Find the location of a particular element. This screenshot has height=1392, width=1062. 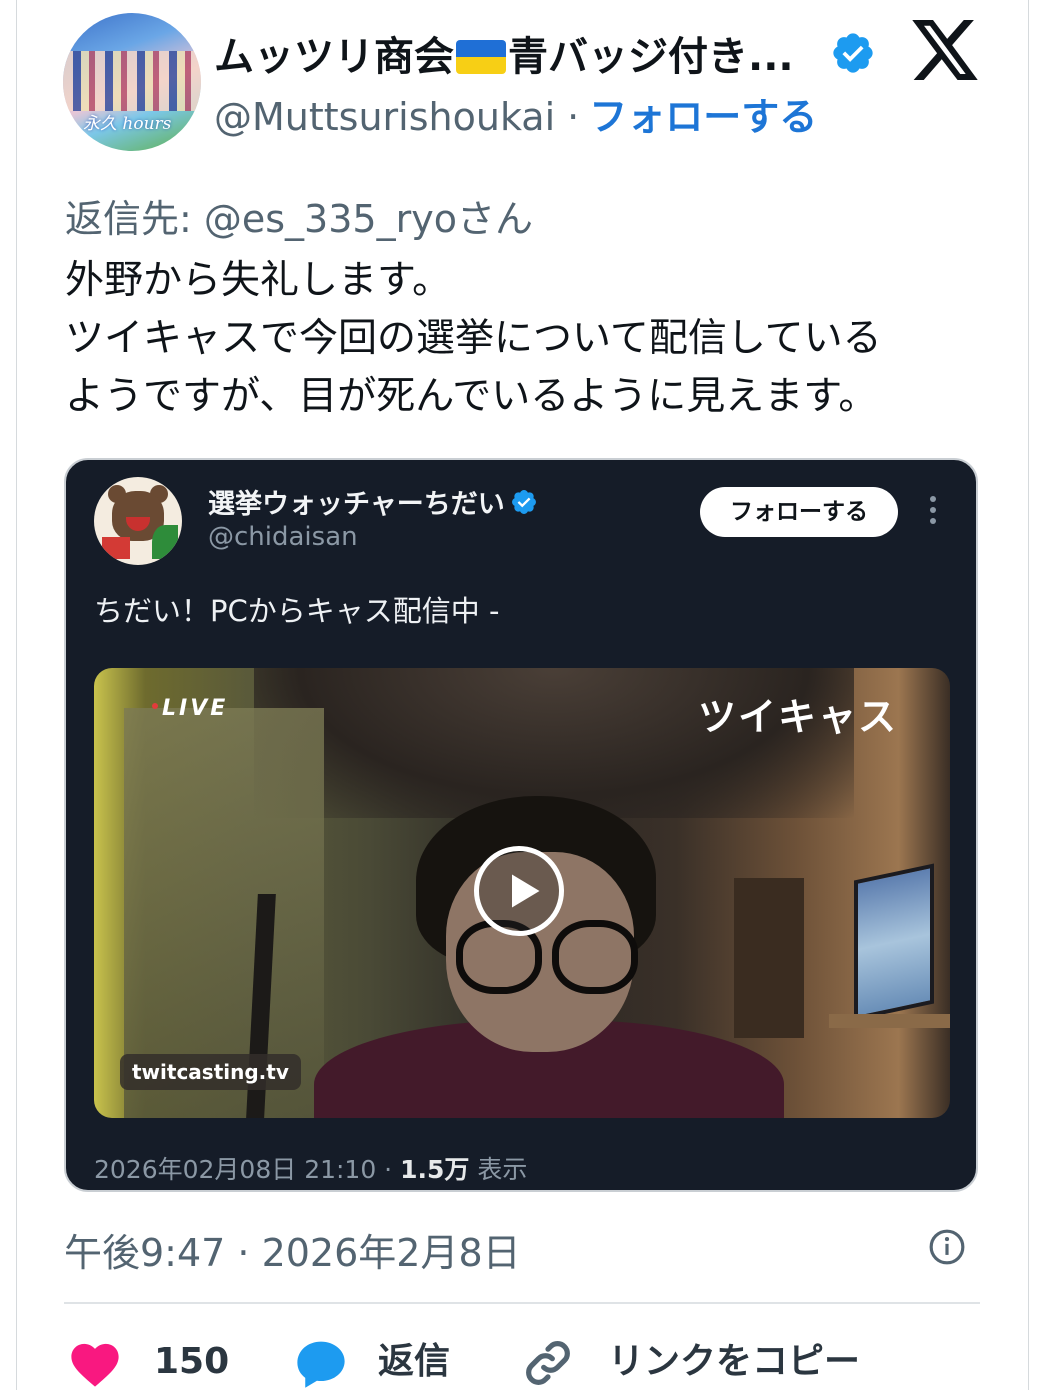

tweet-text-line: 外野から失礼します。 is located at coordinates (258, 280).